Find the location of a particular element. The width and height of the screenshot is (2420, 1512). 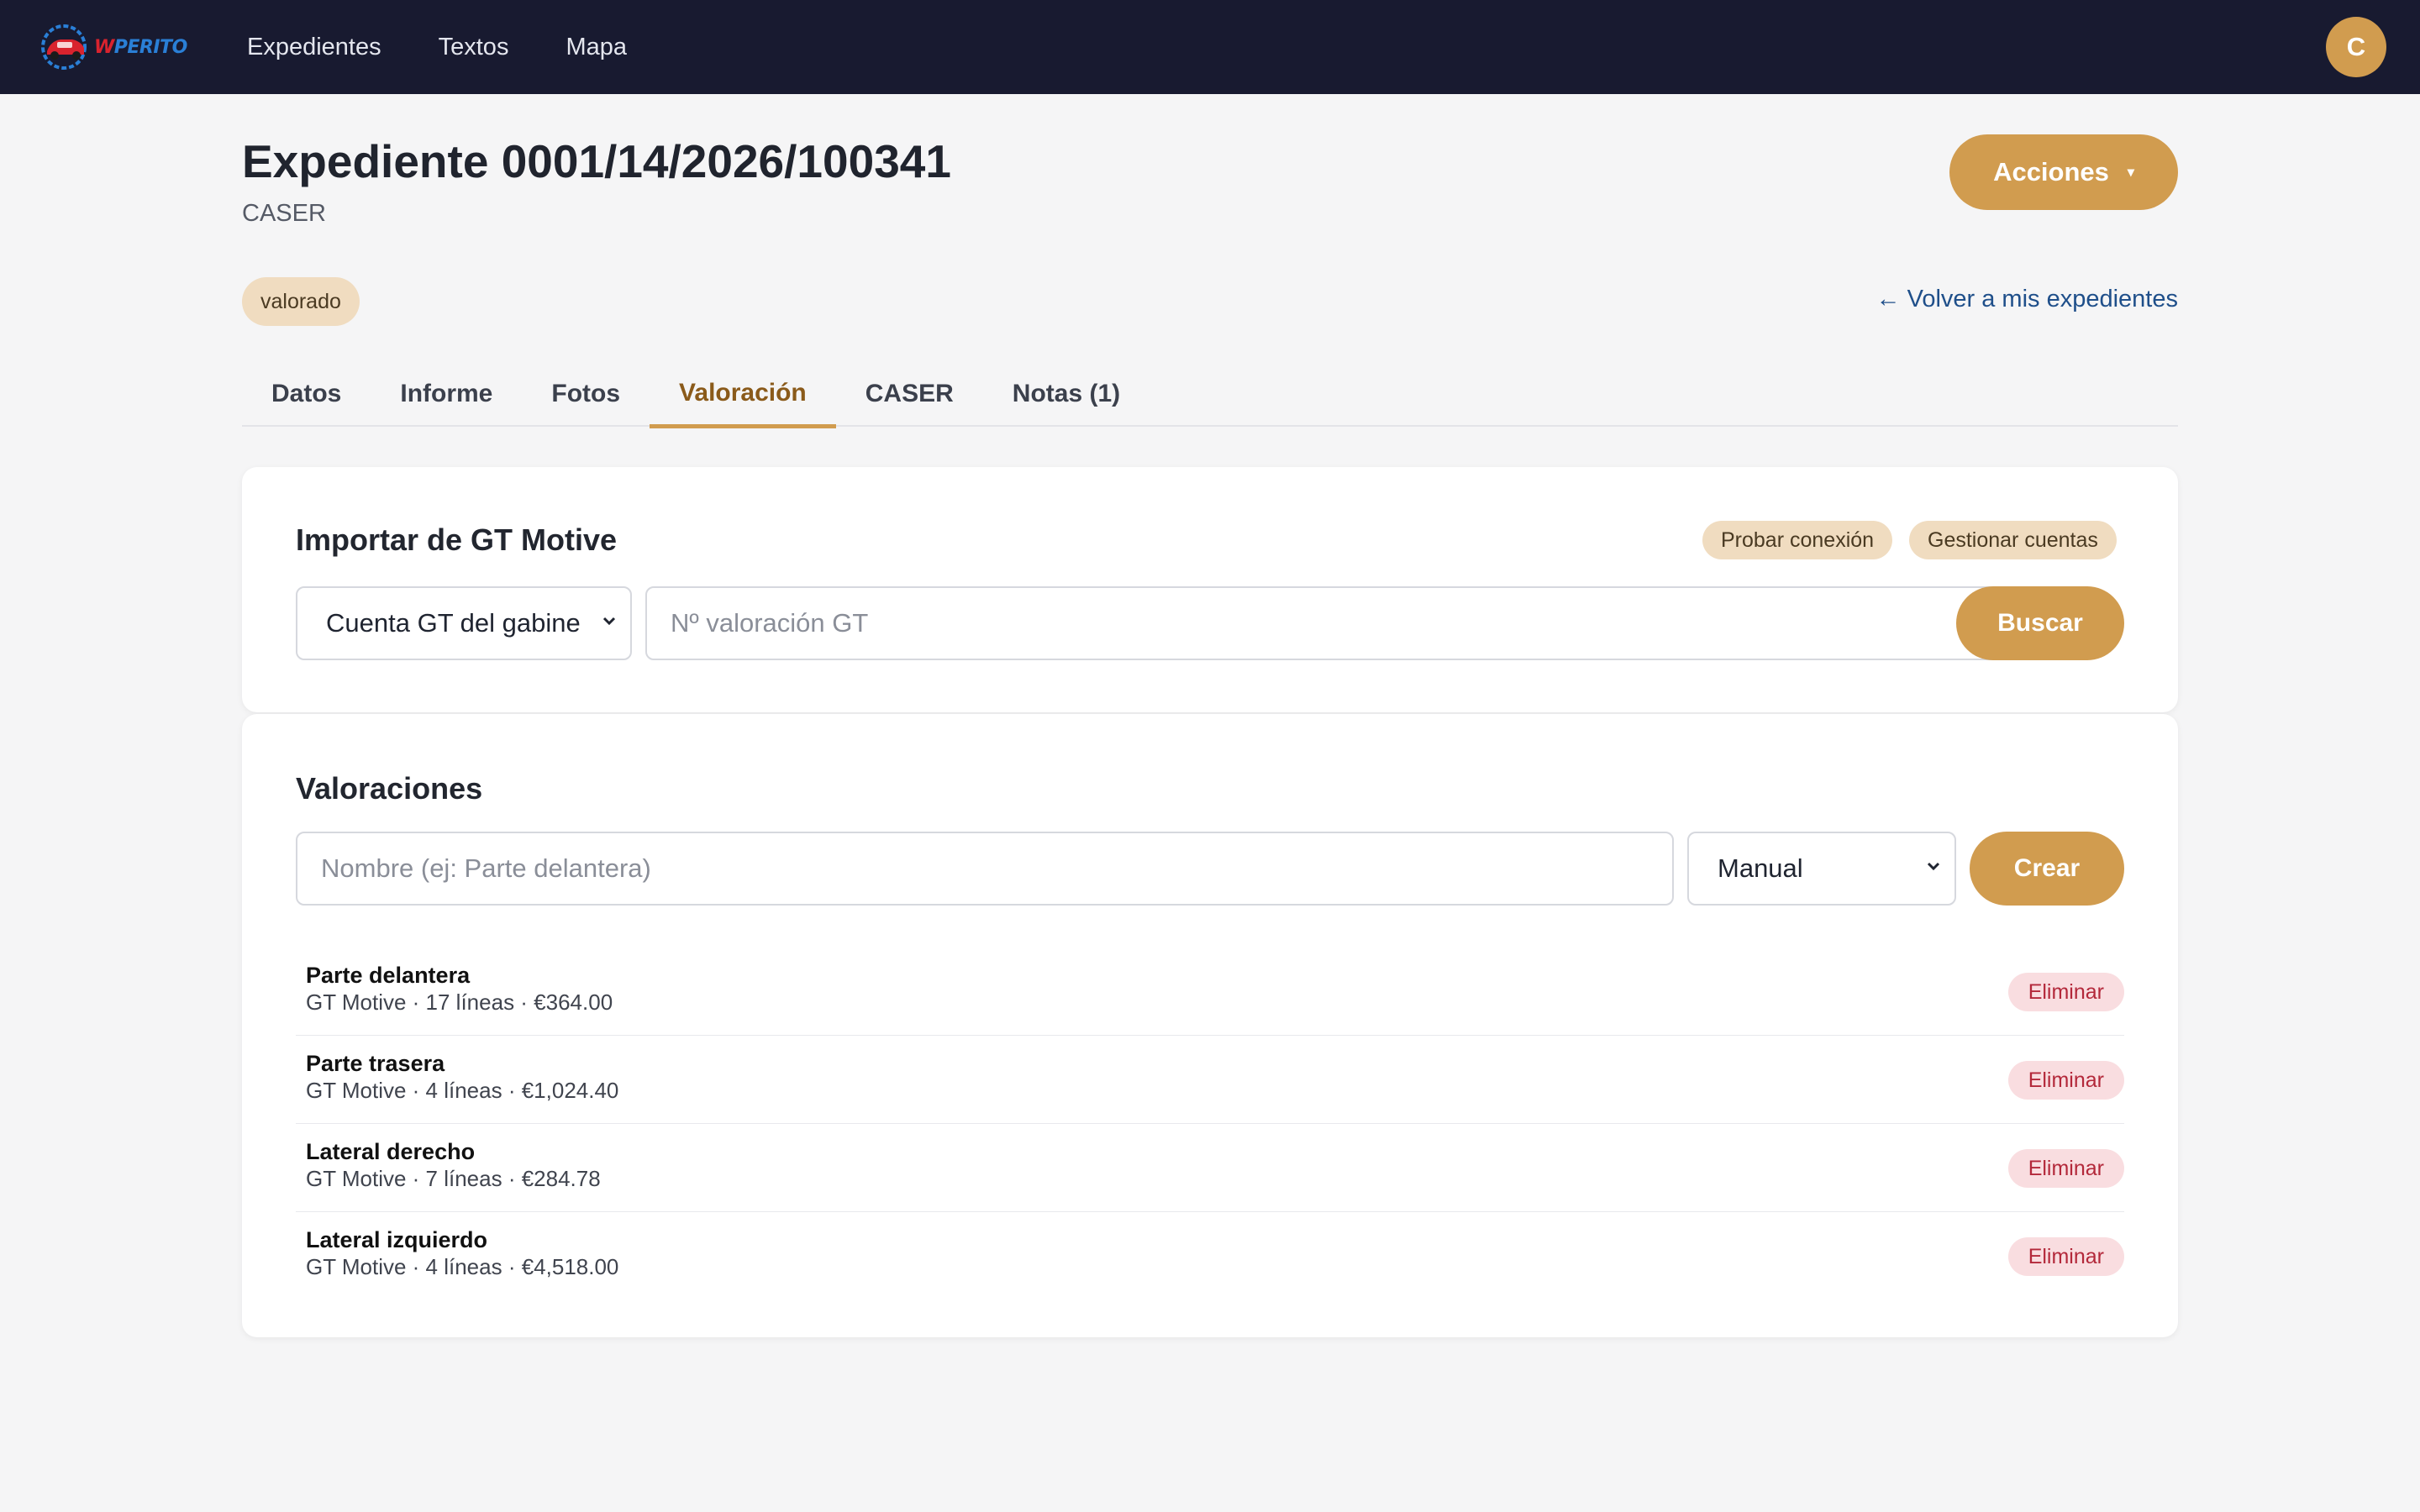

manage-accounts-button: Gestionar cuentas is located at coordinates (2013, 540).